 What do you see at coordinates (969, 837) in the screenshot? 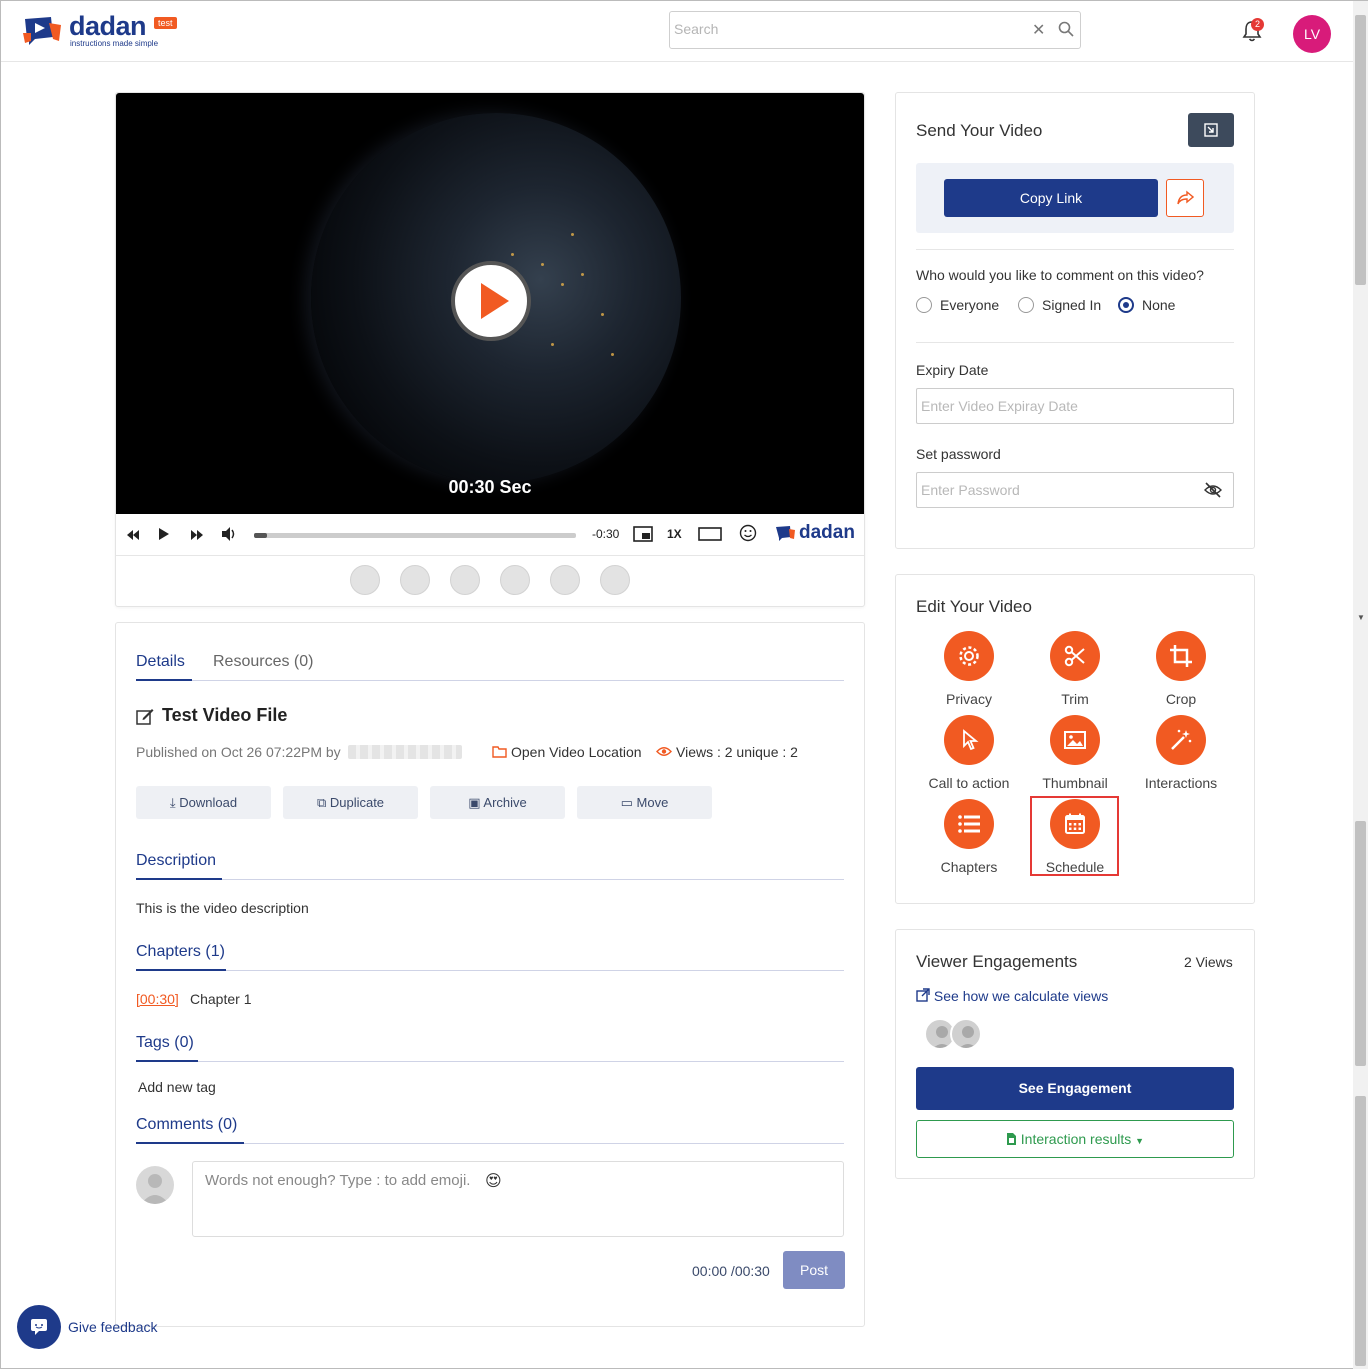
I see `chapters-tool: Chapters` at bounding box center [969, 837].